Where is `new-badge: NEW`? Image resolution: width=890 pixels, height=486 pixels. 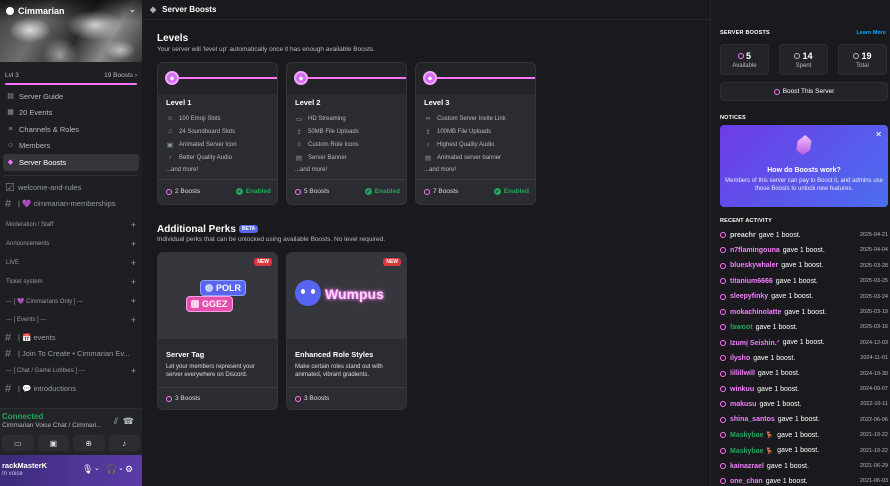 new-badge: NEW is located at coordinates (392, 262).